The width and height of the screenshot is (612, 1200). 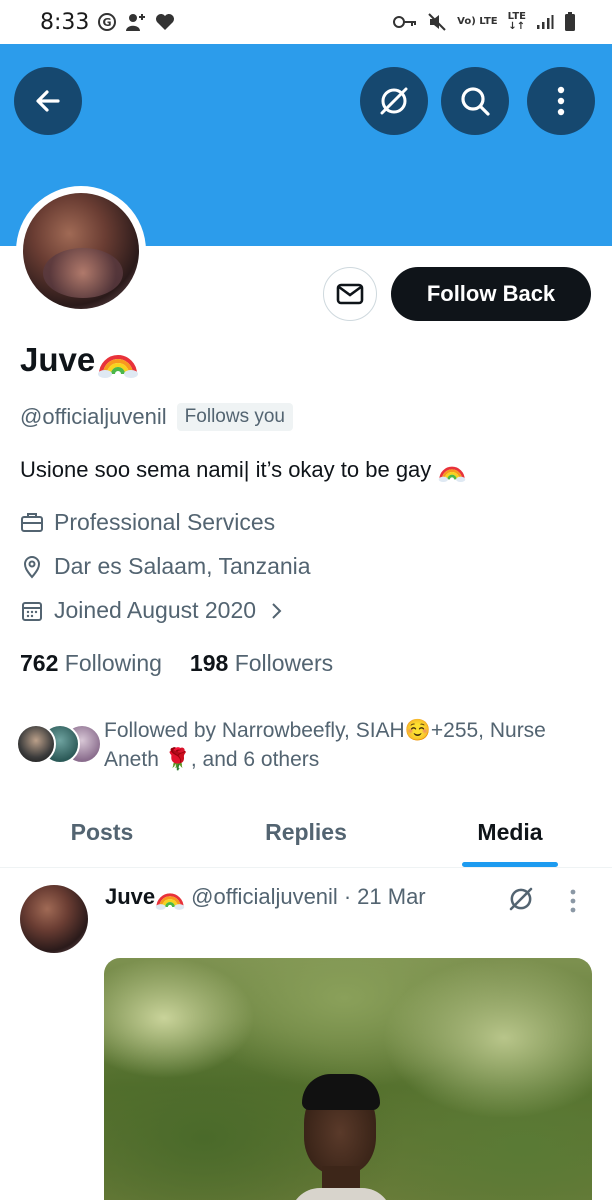 I want to click on joined-text: Joined August 2020, so click(x=155, y=610).